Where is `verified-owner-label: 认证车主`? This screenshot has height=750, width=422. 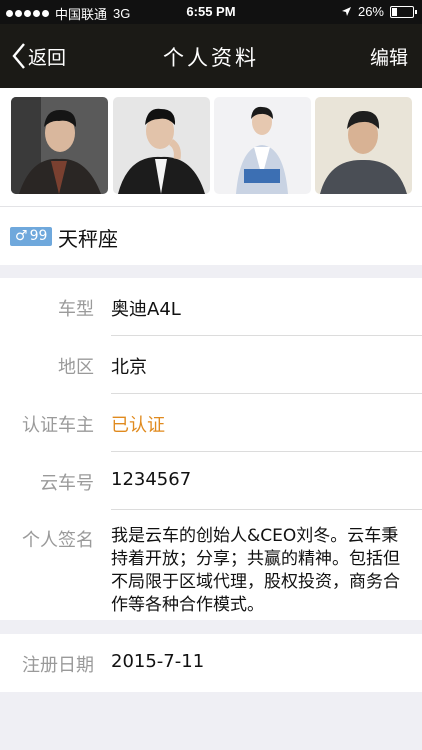 verified-owner-label: 认证车主 is located at coordinates (58, 425).